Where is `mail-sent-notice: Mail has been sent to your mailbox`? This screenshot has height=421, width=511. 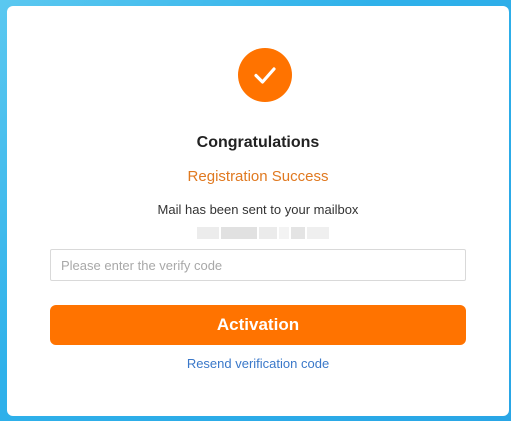 mail-sent-notice: Mail has been sent to your mailbox is located at coordinates (258, 209).